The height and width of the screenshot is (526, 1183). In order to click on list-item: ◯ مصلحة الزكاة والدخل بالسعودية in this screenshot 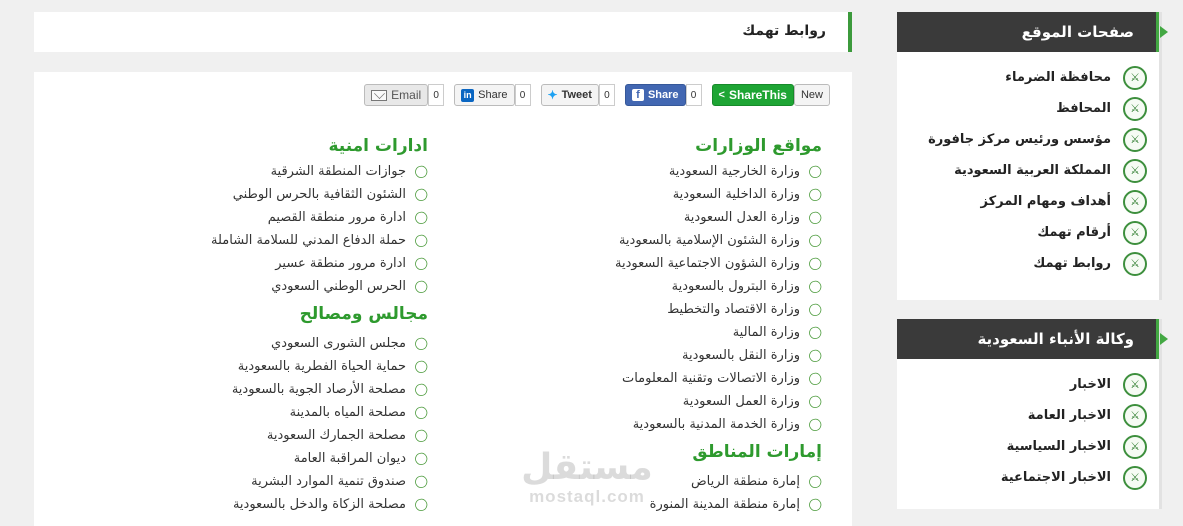, I will do `click(299, 504)`.